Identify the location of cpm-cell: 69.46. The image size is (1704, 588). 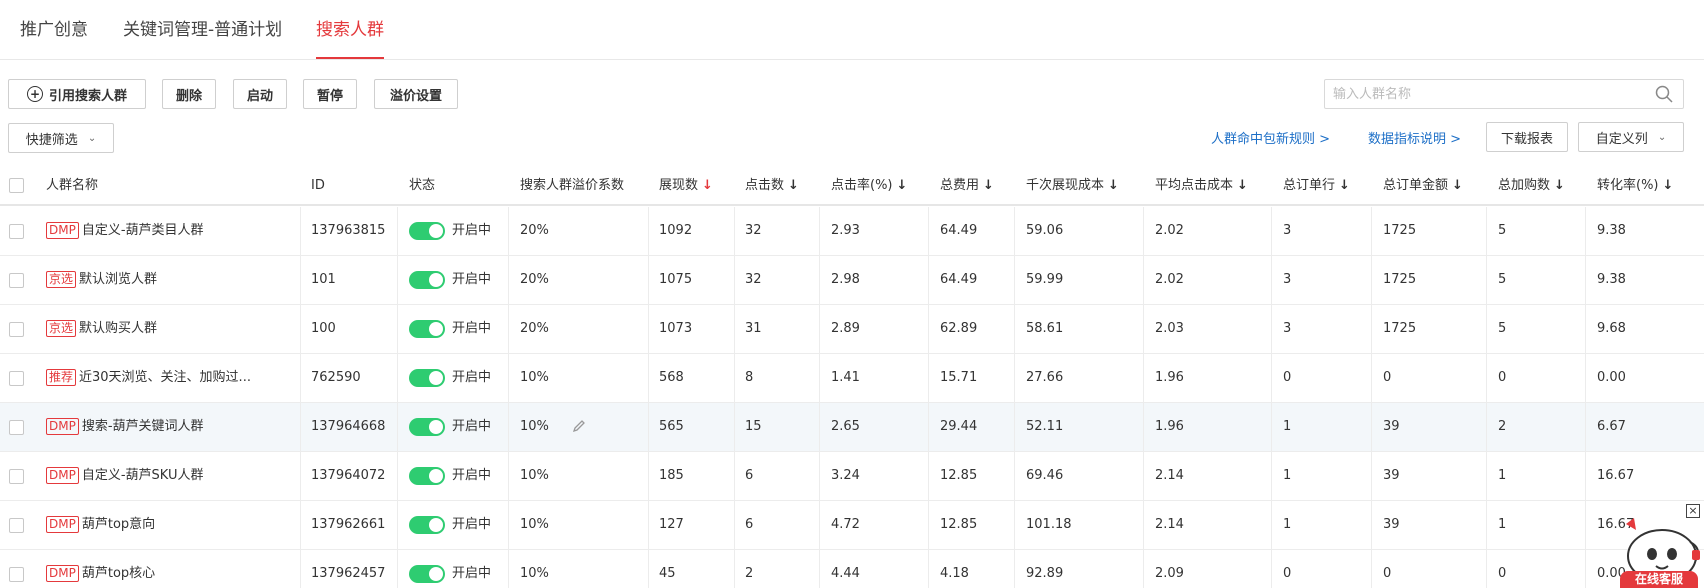
(1045, 475).